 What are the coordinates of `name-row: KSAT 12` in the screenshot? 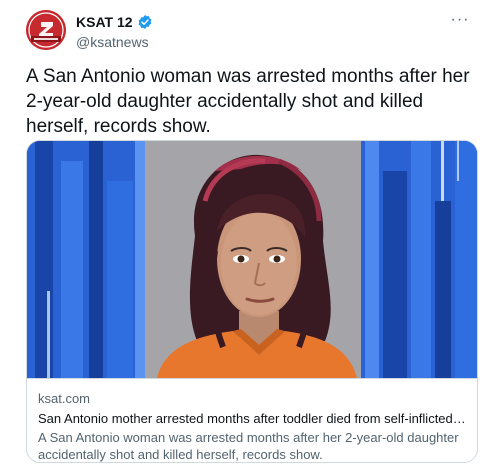 It's located at (114, 22).